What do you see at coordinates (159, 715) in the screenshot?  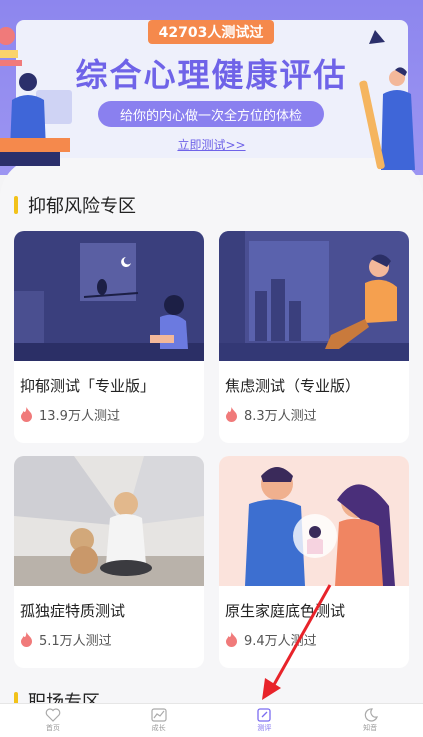 I see `chart-icon` at bounding box center [159, 715].